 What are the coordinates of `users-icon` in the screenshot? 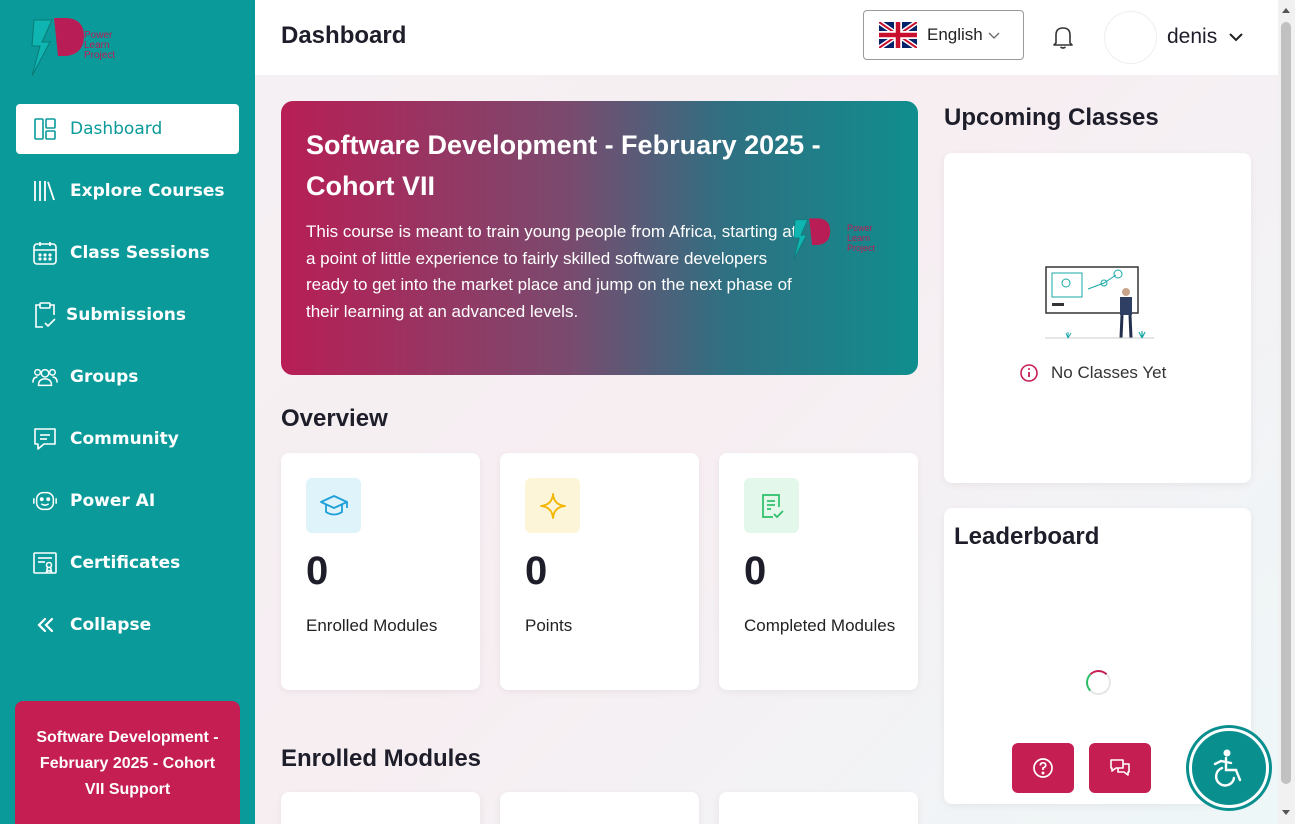 It's located at (45, 377).